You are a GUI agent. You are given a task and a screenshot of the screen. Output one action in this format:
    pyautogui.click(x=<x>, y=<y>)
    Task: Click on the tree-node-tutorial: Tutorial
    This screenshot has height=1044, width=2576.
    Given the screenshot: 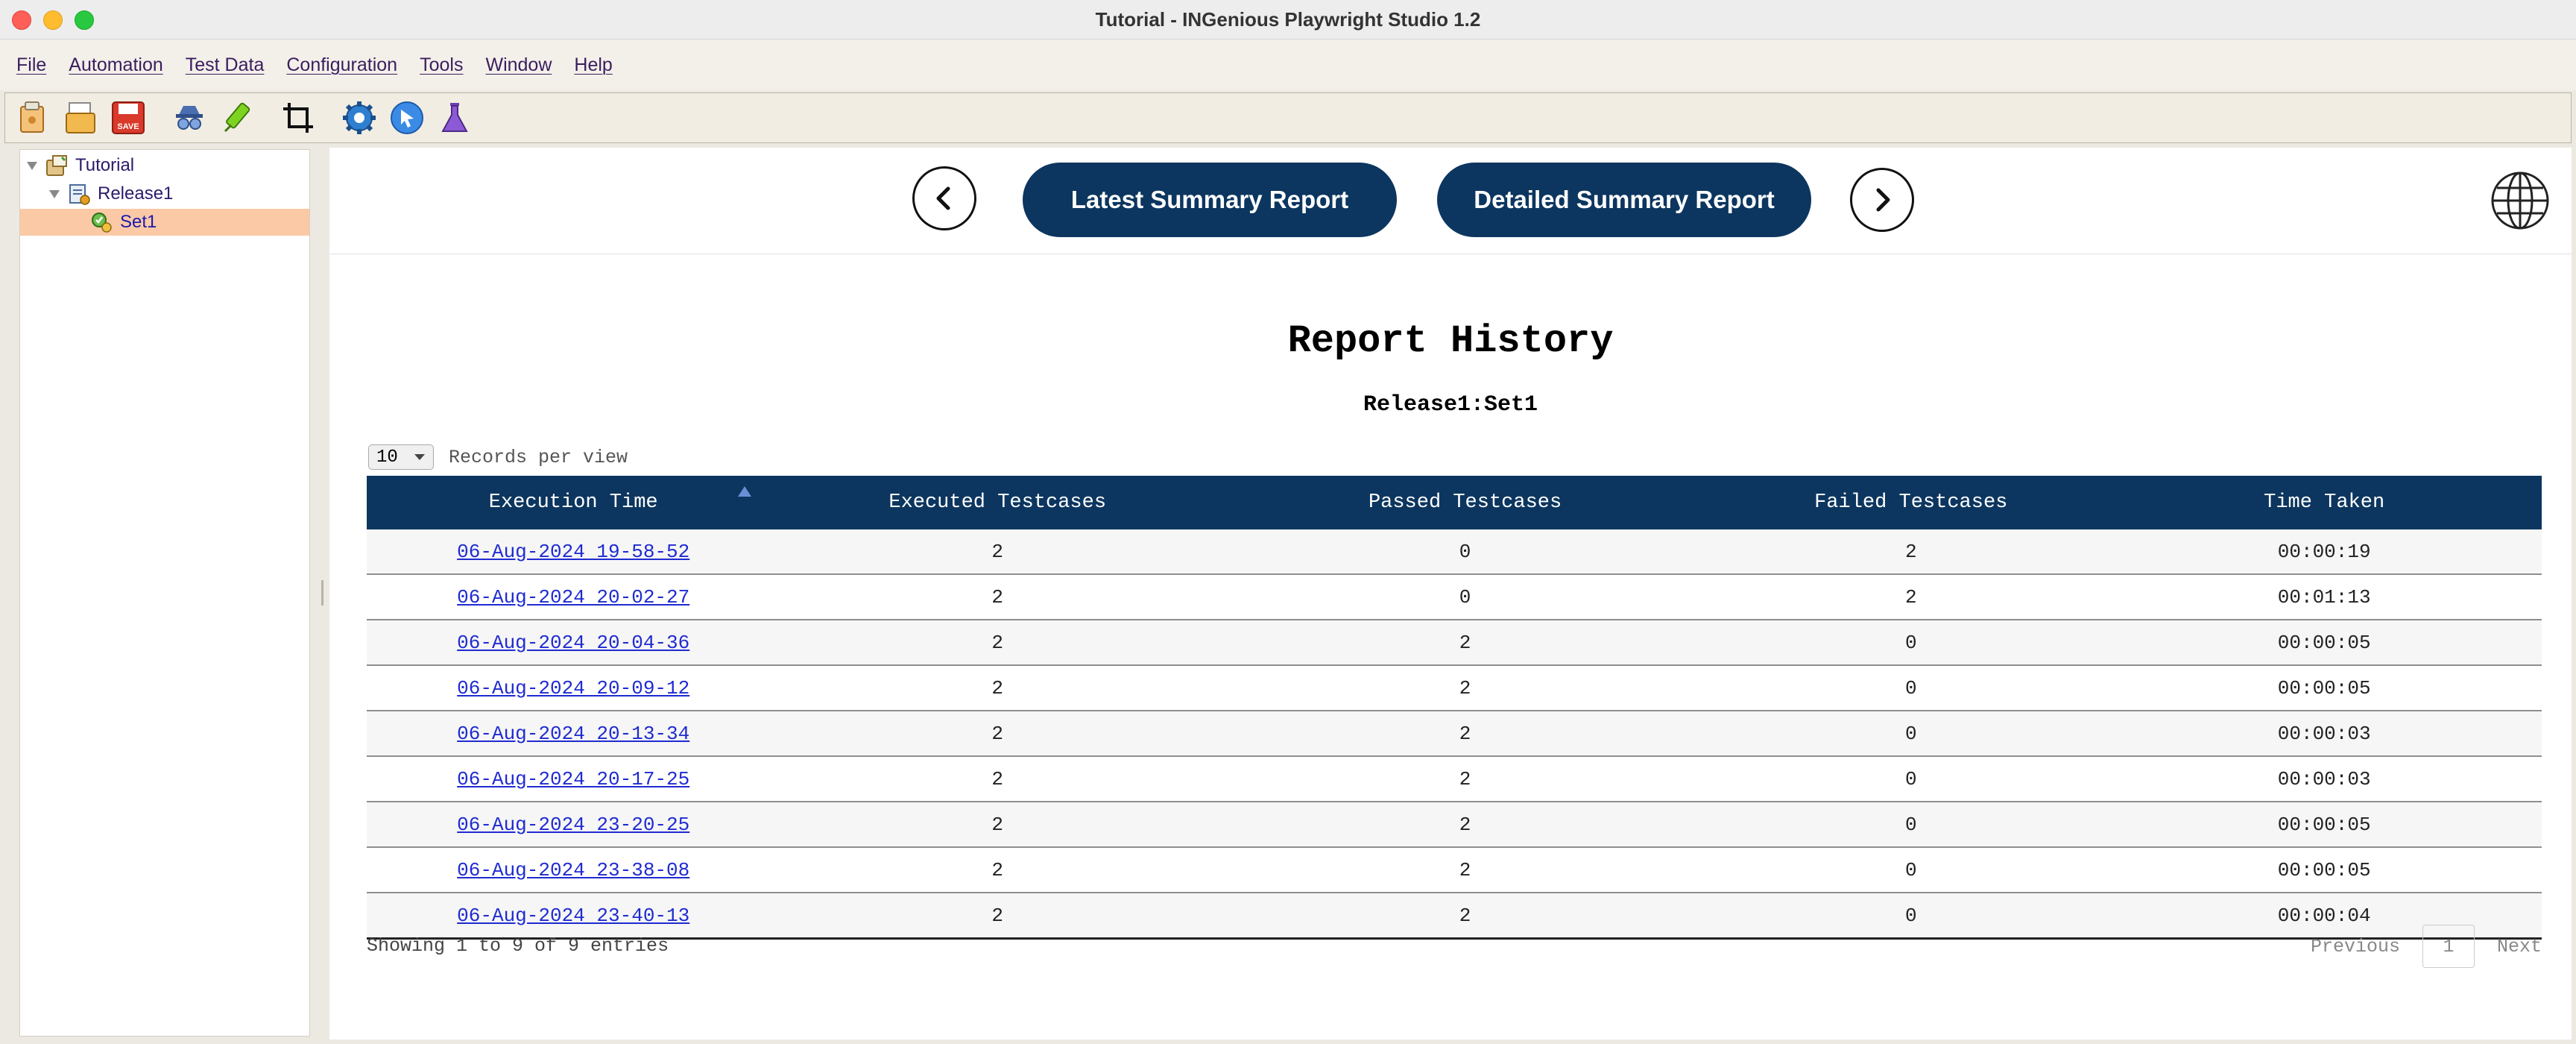 What is the action you would take?
    pyautogui.click(x=80, y=165)
    